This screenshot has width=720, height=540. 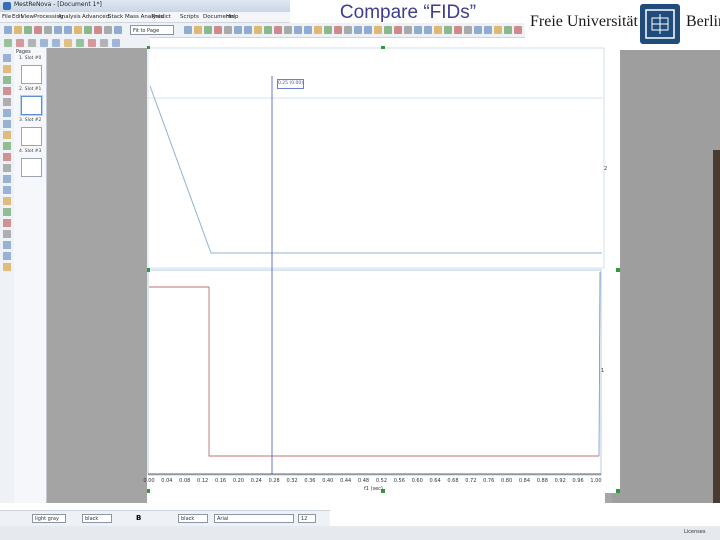 I want to click on x-tick-label: 0.56, so click(x=399, y=481).